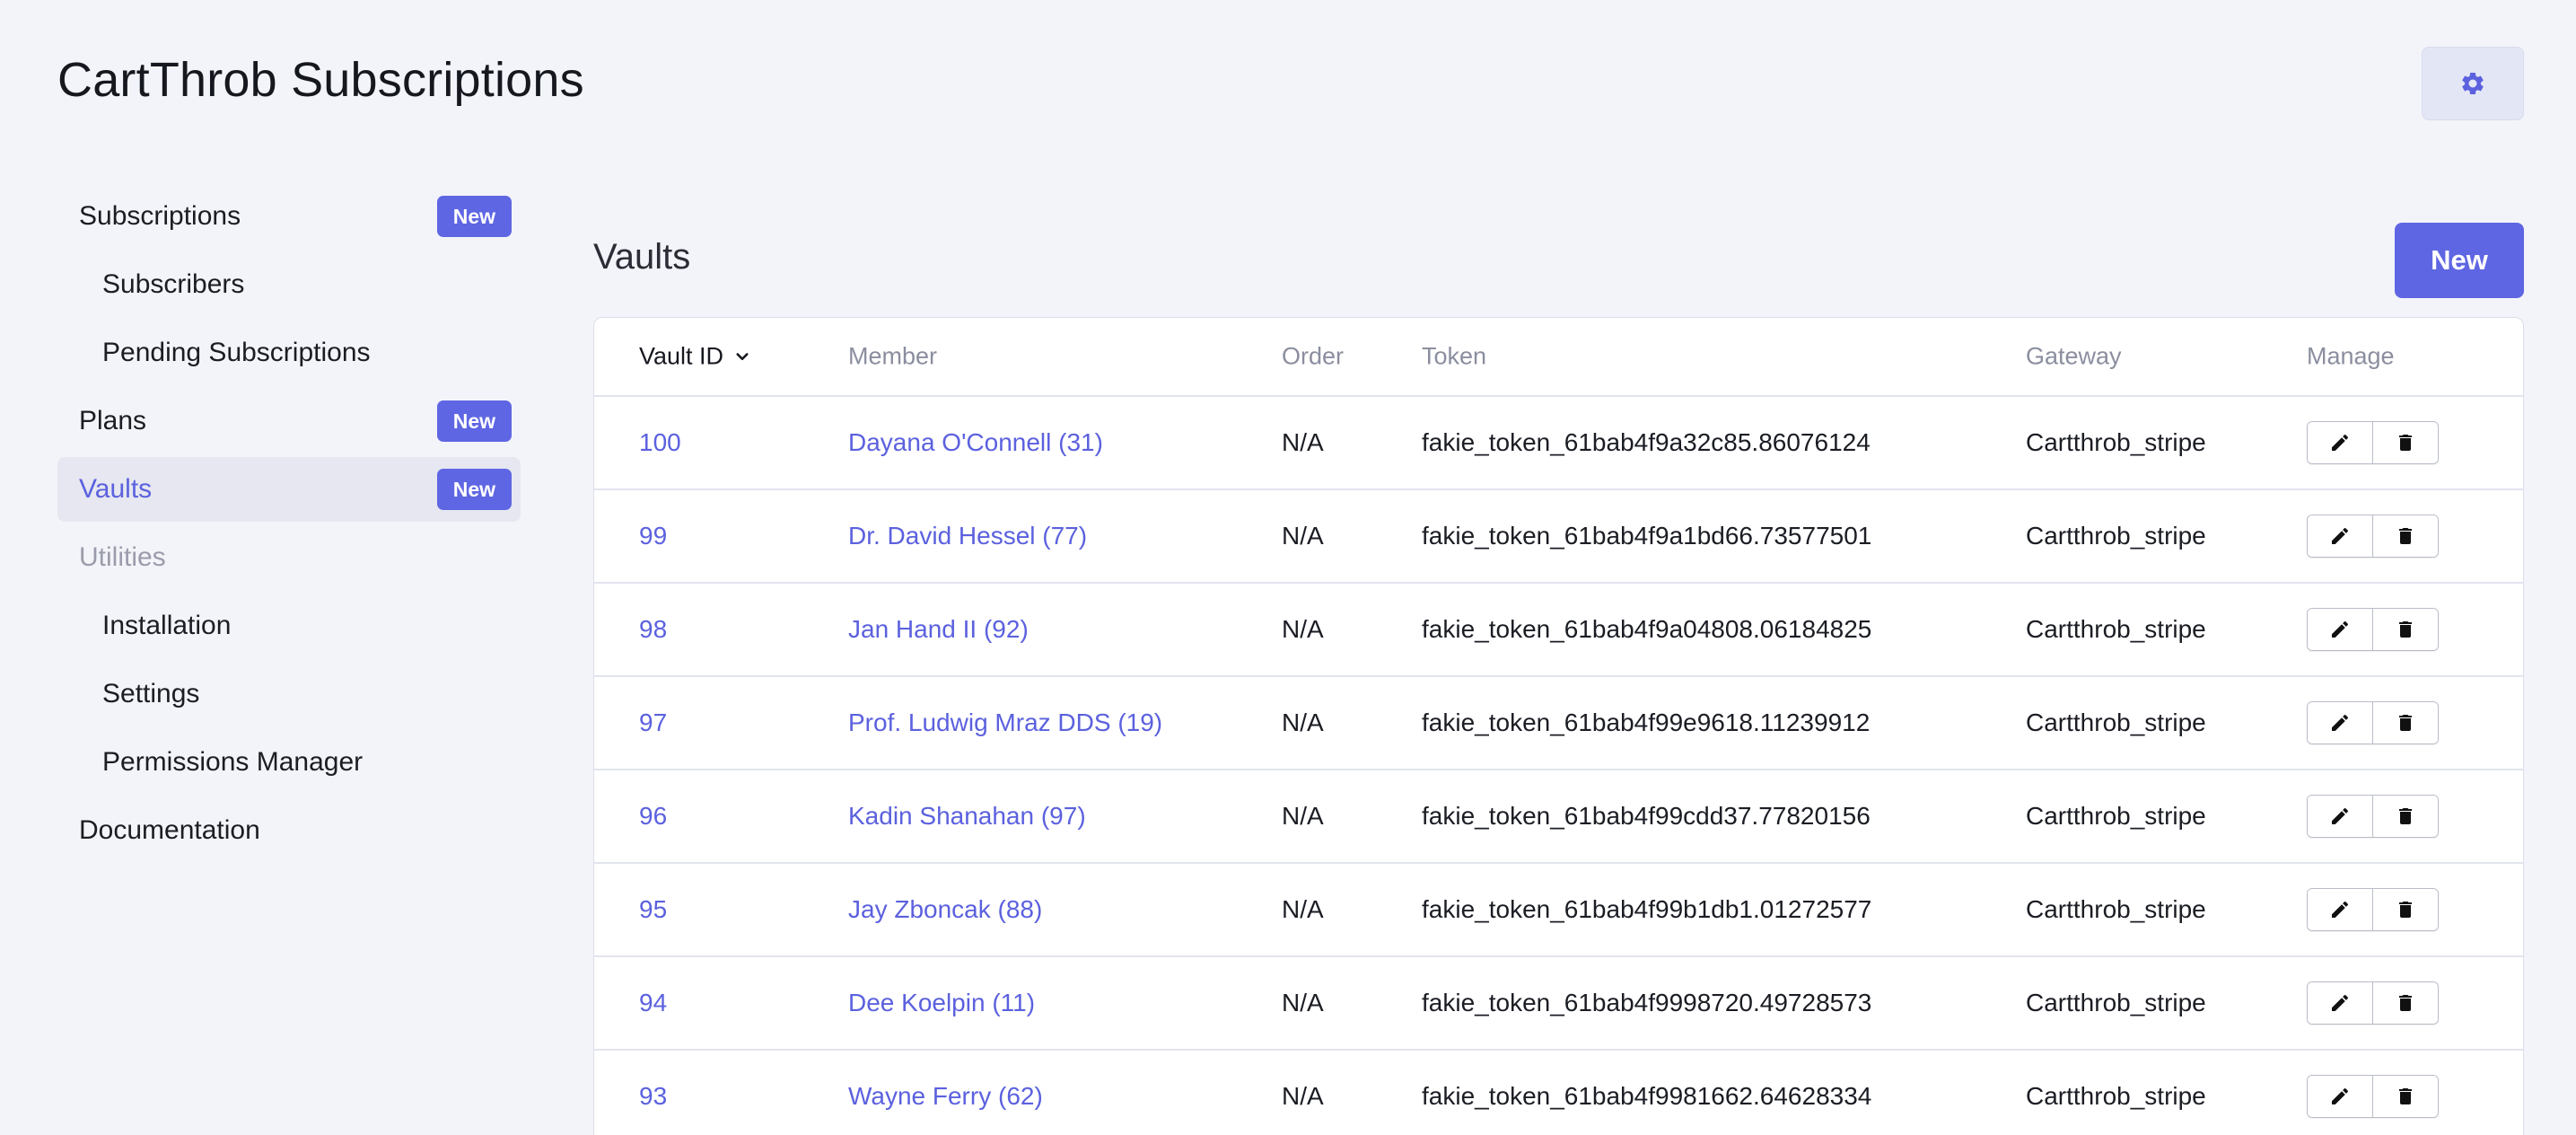  Describe the element at coordinates (1005, 722) in the screenshot. I see `member-link: Prof. Ludwig Mraz DDS (19)` at that location.